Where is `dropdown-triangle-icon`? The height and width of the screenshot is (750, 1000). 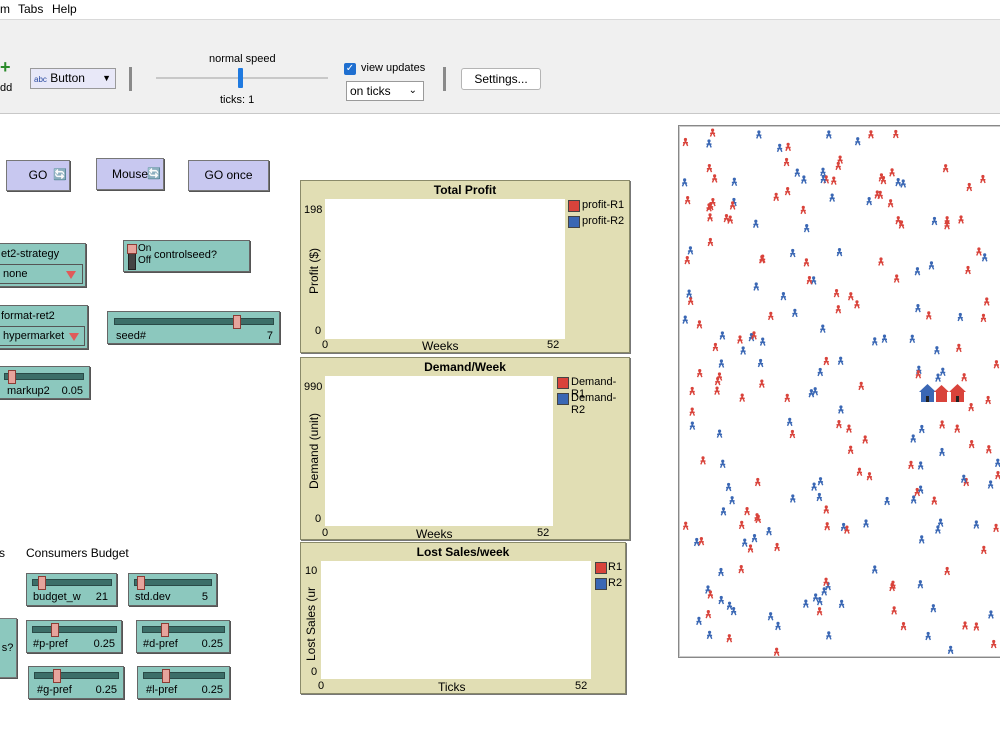
dropdown-triangle-icon is located at coordinates (74, 337).